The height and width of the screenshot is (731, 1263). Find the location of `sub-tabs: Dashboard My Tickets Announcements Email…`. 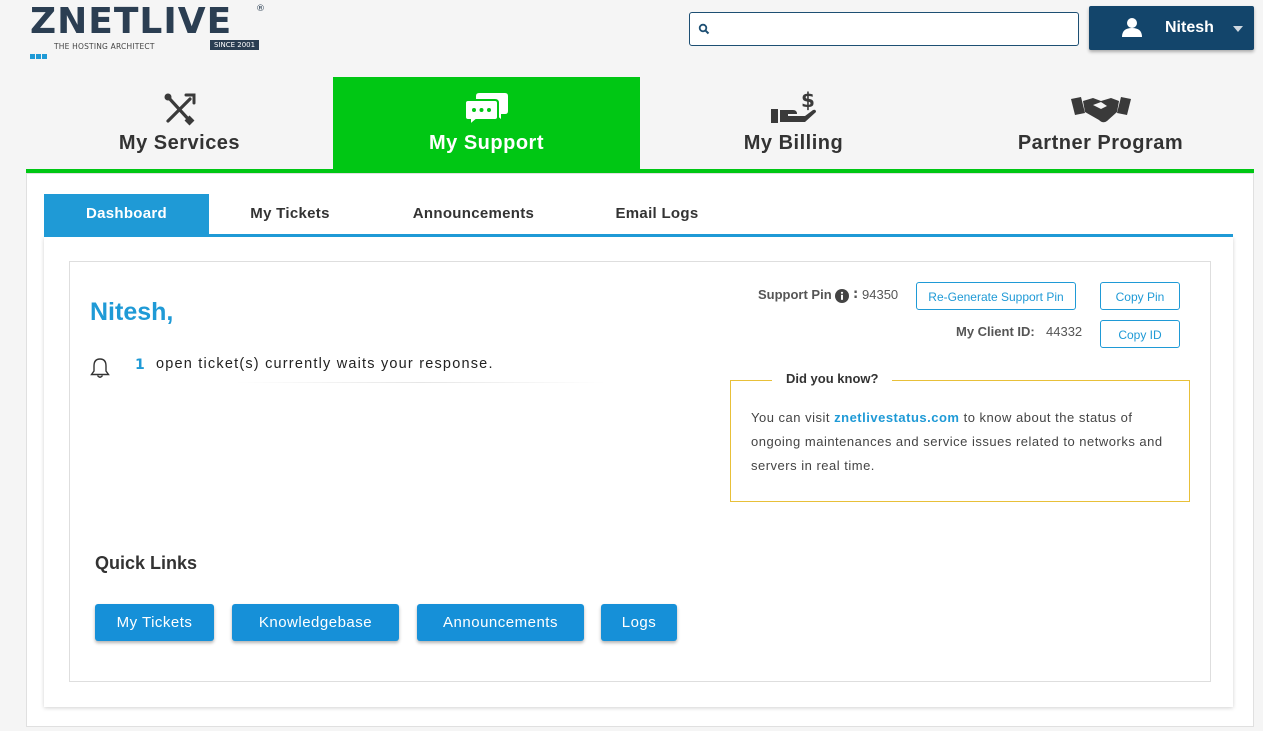

sub-tabs: Dashboard My Tickets Announcements Email… is located at coordinates (638, 215).